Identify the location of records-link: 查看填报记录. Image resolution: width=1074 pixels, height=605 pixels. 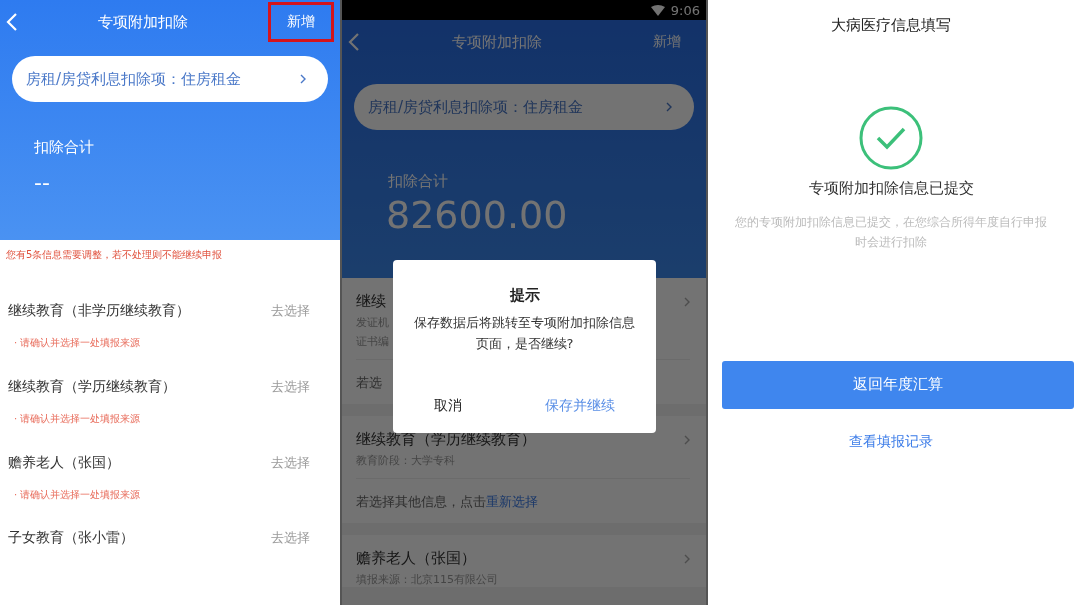
(891, 441).